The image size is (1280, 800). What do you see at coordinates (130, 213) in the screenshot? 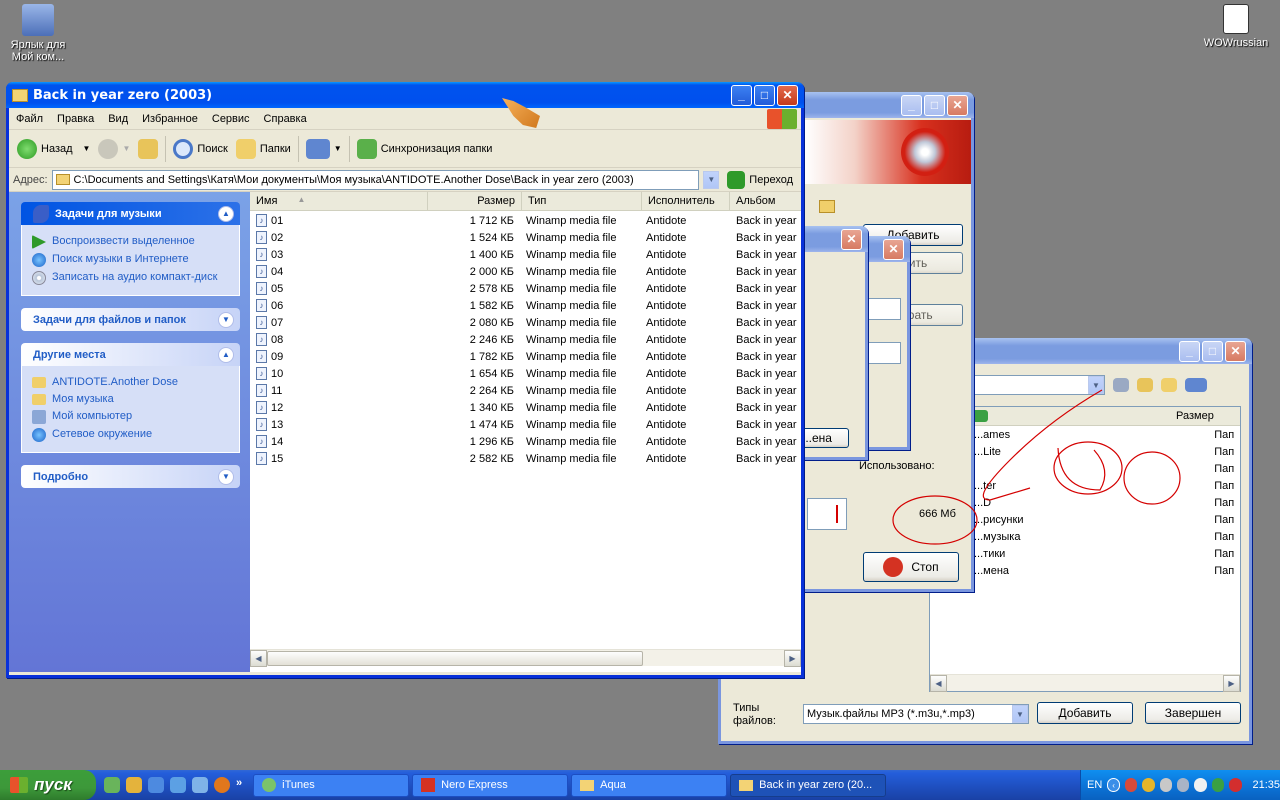
I see `music-tasks-header: Задачи для музыки ▲` at bounding box center [130, 213].